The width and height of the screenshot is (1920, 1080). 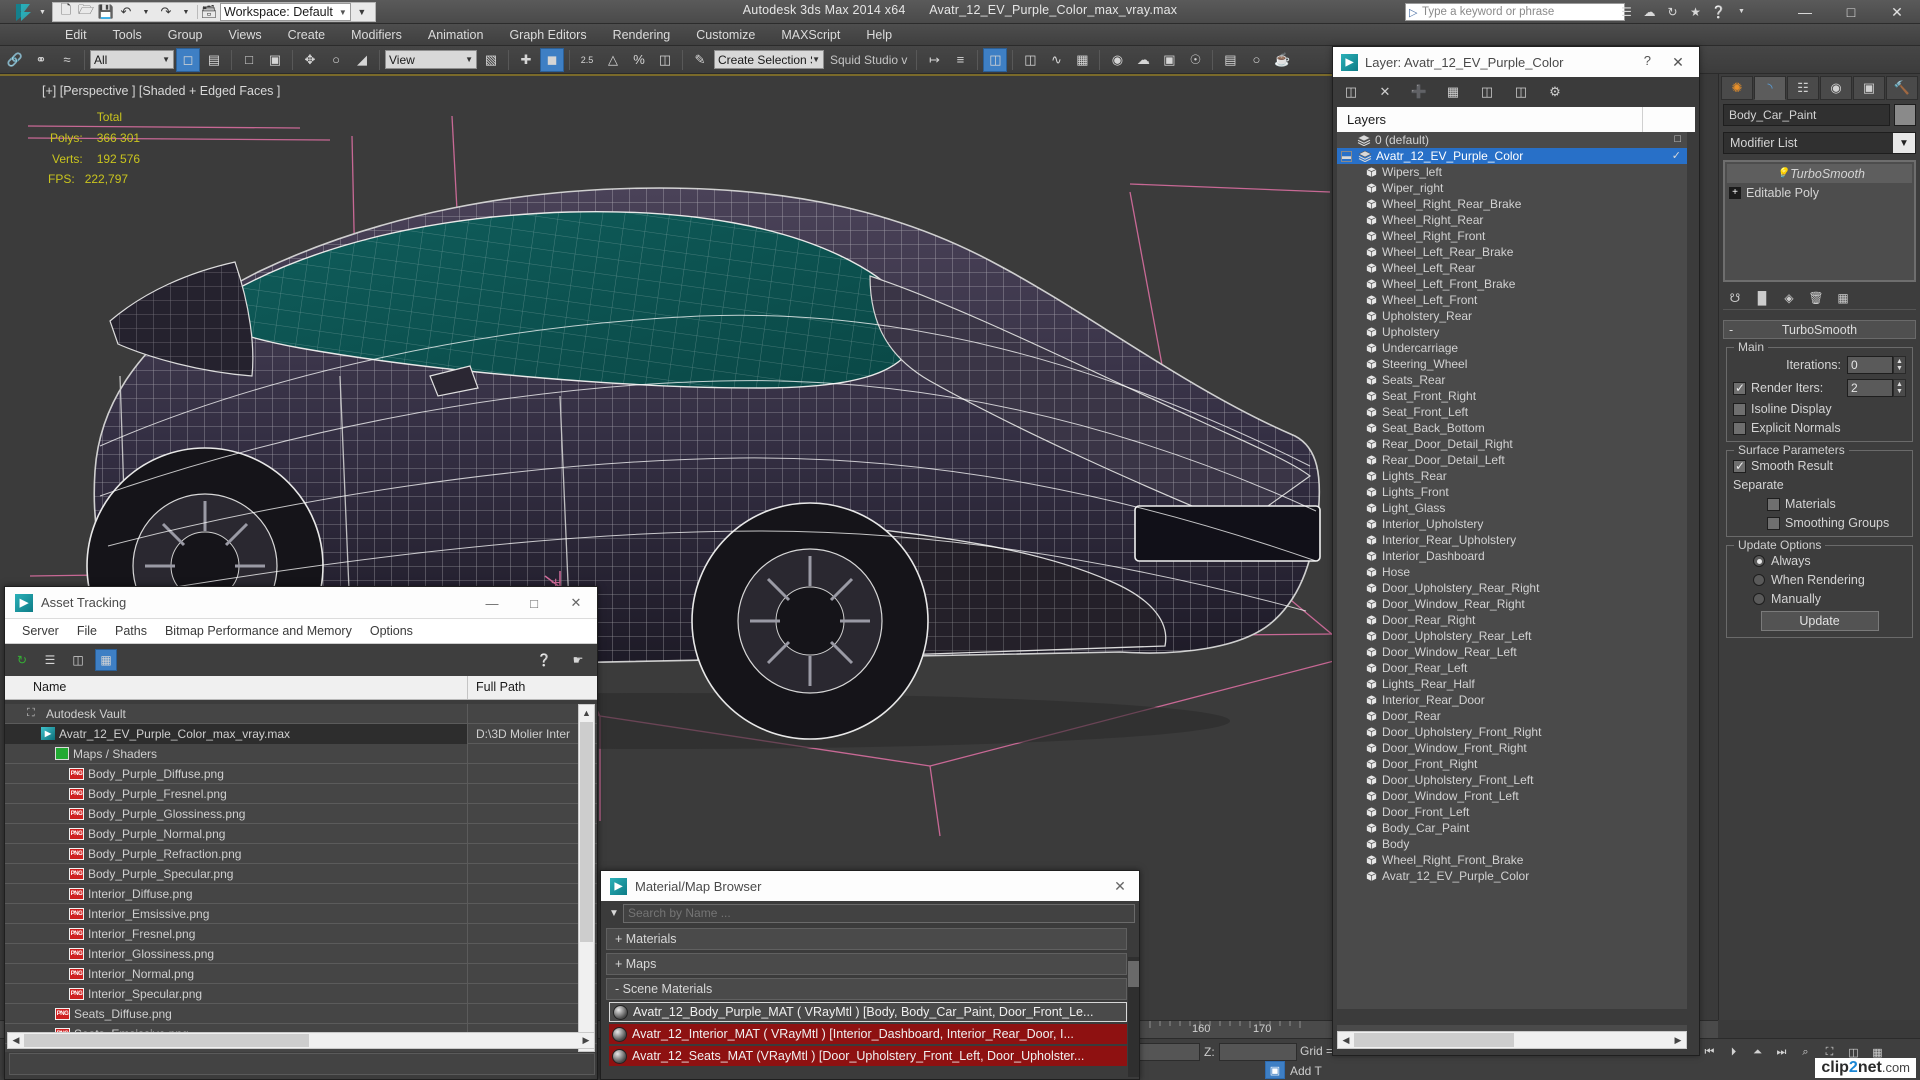 What do you see at coordinates (1678, 1040) in the screenshot?
I see `layer-hscroll-right-icon: ▶` at bounding box center [1678, 1040].